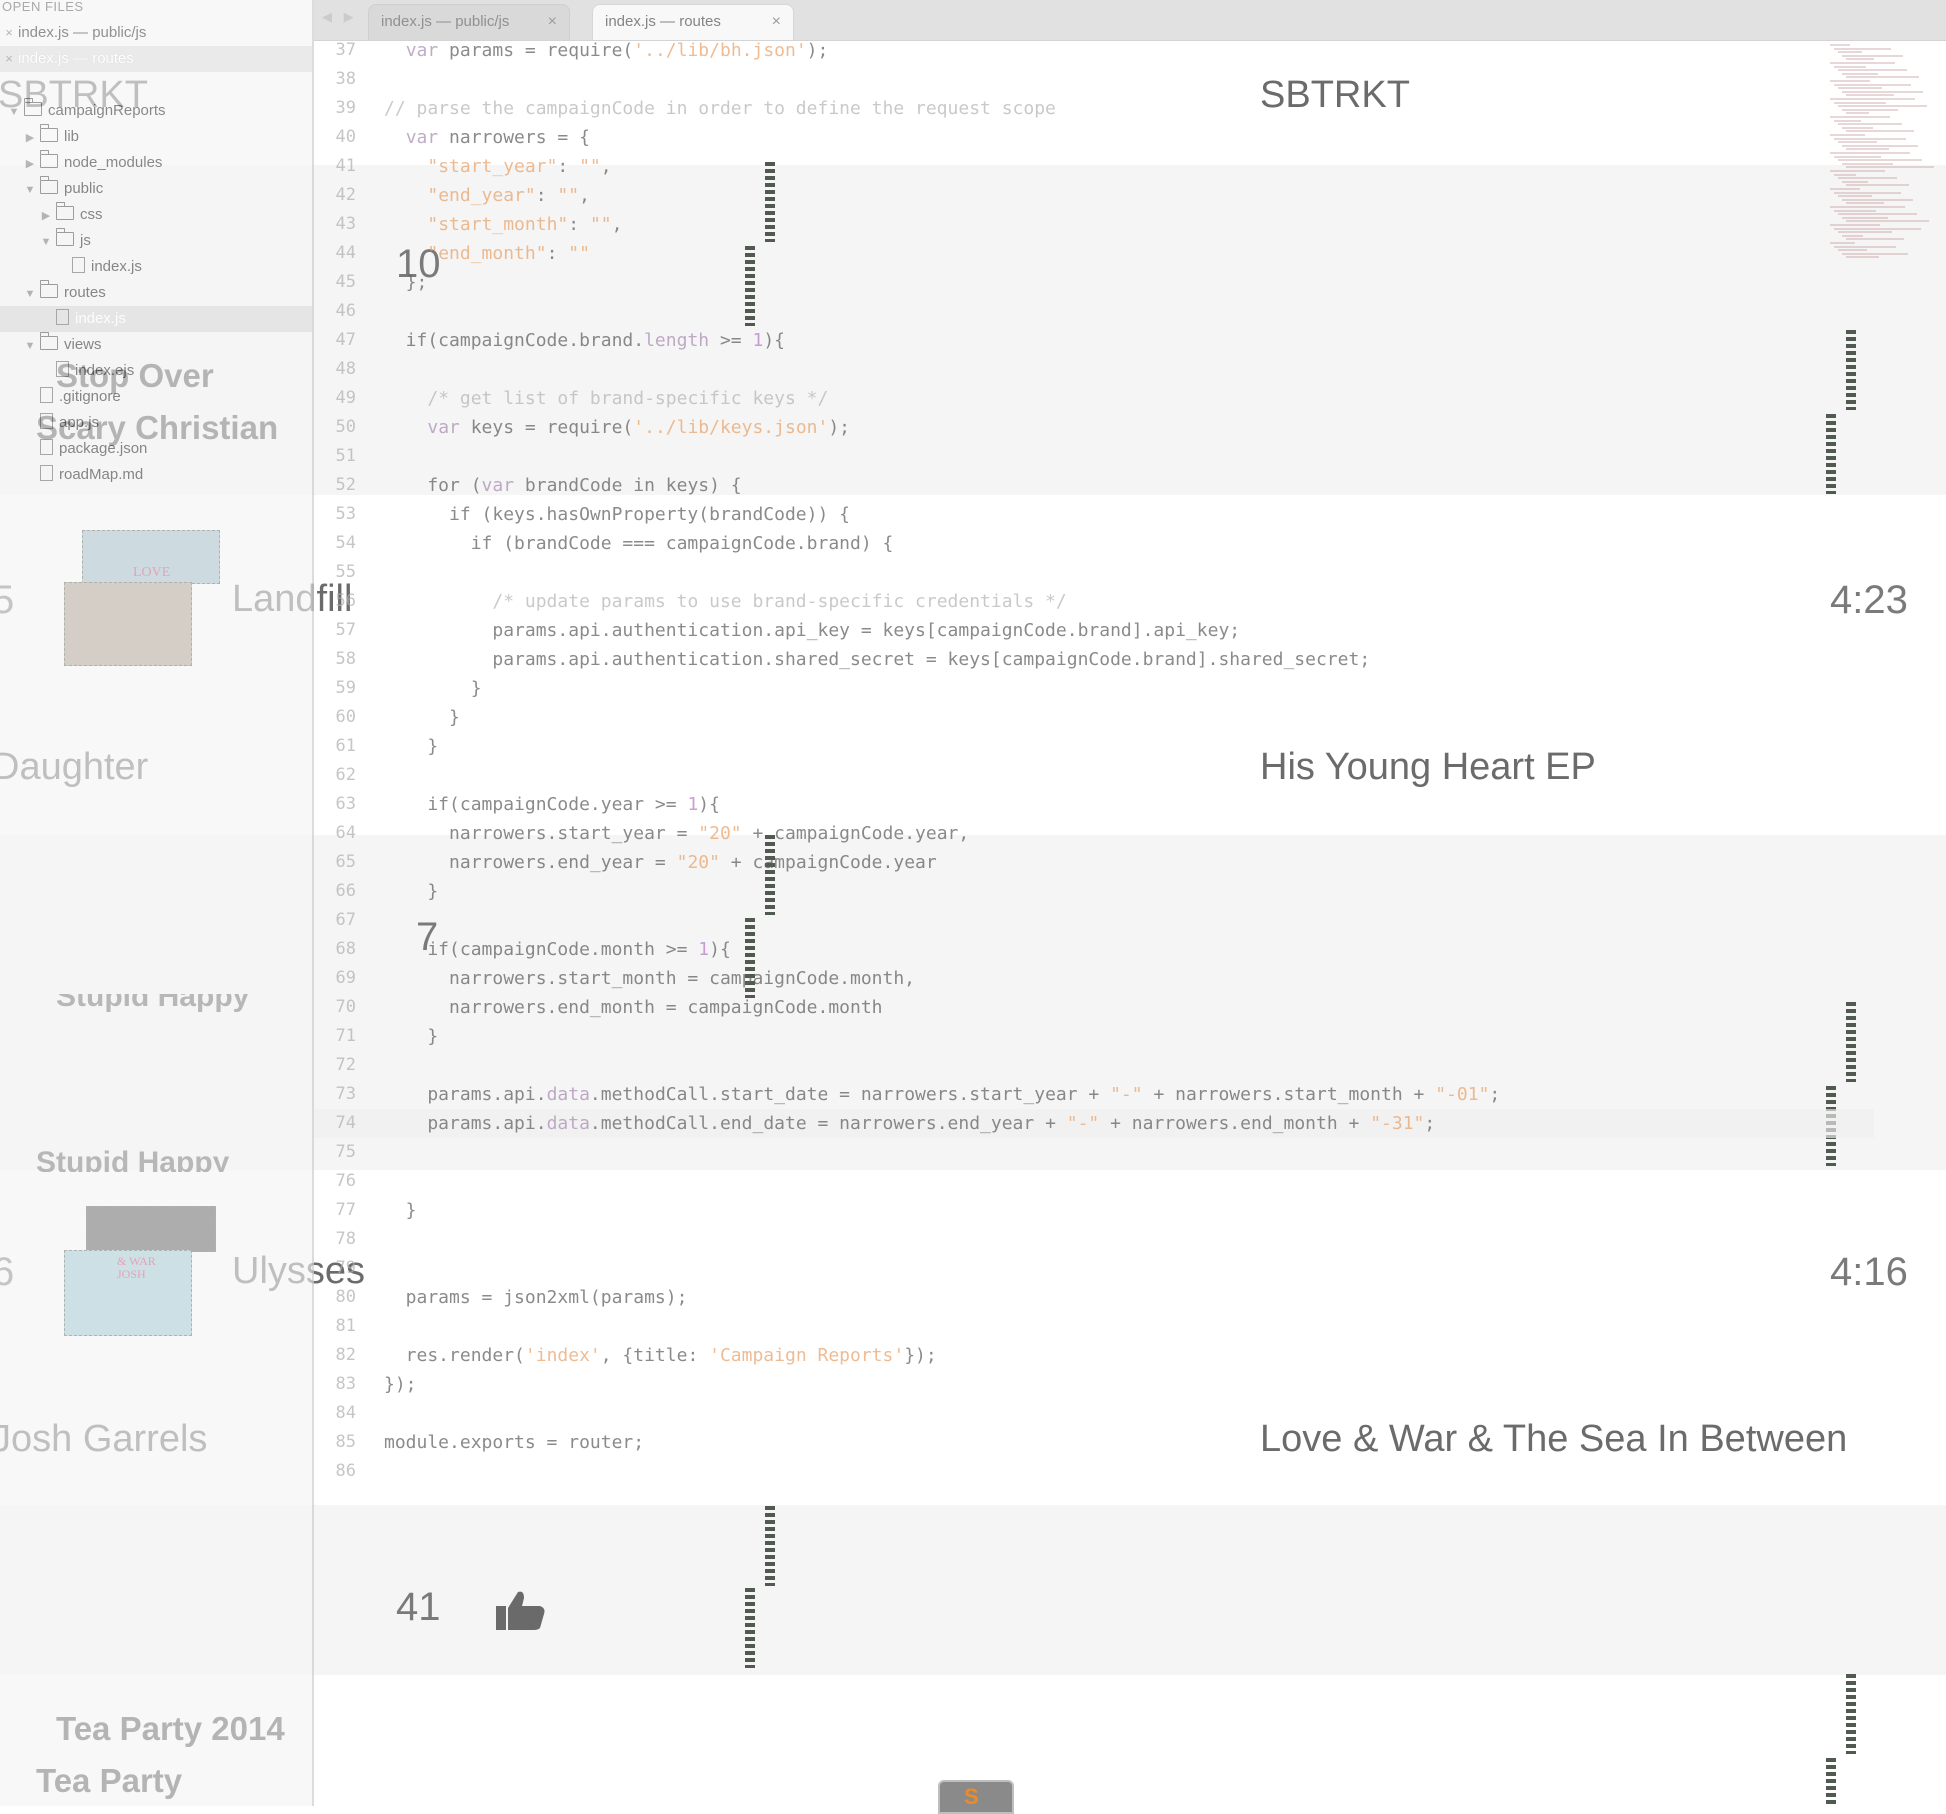 Image resolution: width=1946 pixels, height=1814 pixels. What do you see at coordinates (1094, 746) in the screenshot?
I see `code-line: 61 }` at bounding box center [1094, 746].